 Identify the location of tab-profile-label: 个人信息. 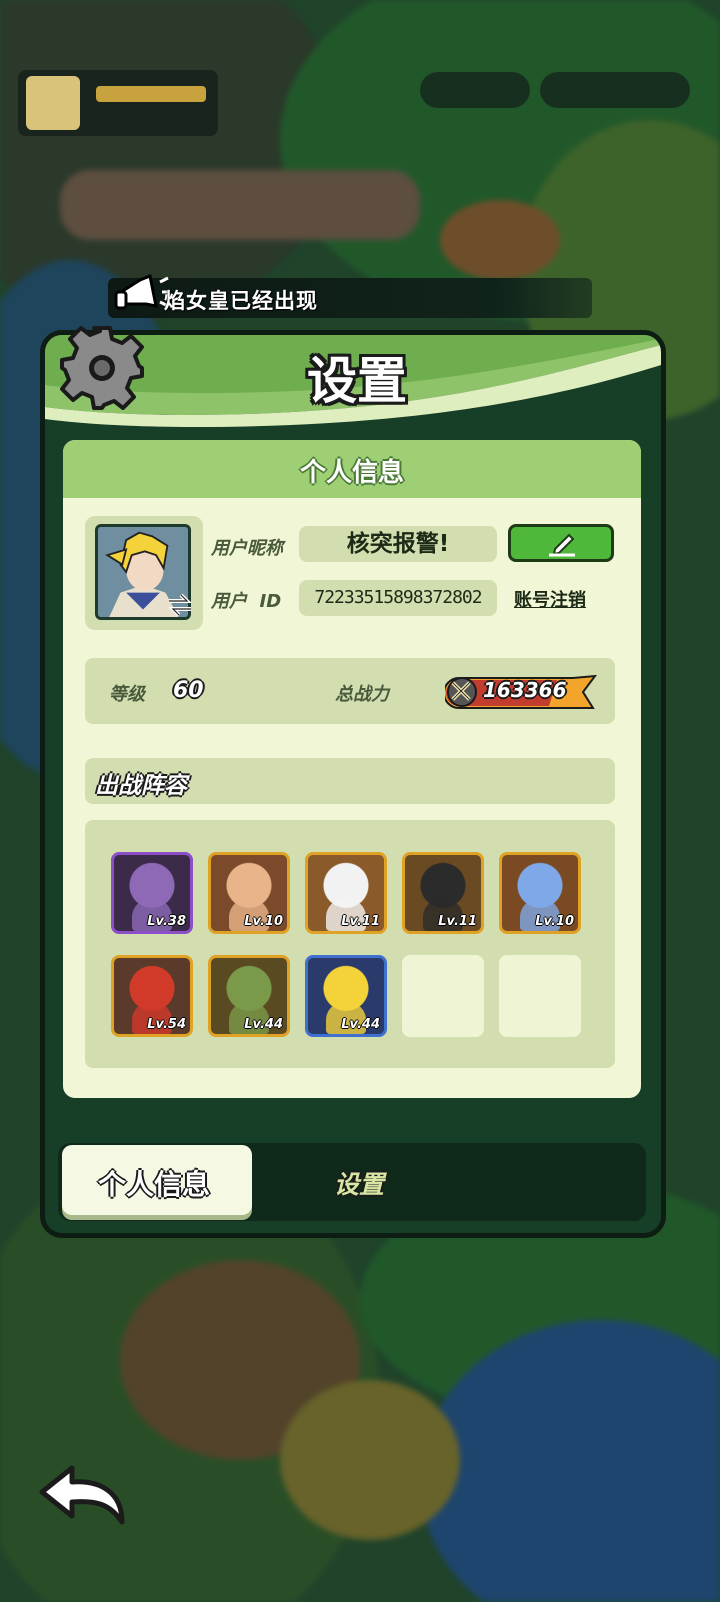
(154, 1184).